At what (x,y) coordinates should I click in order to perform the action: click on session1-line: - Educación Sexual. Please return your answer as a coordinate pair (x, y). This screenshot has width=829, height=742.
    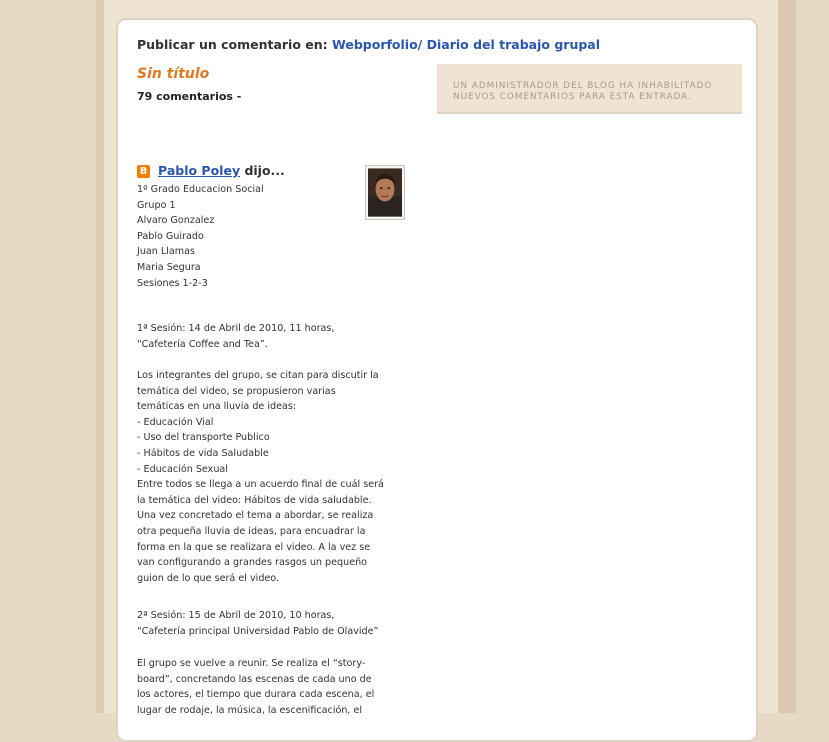
    Looking at the image, I should click on (182, 469).